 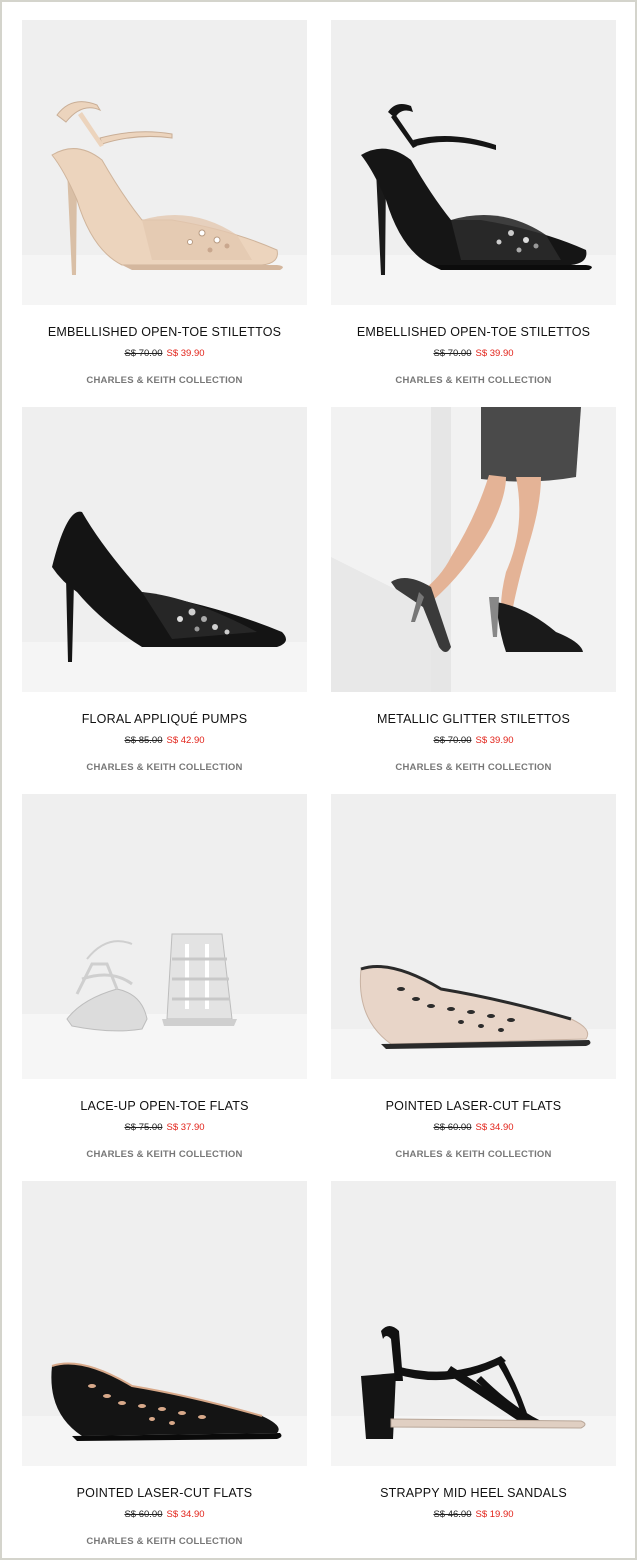 I want to click on product-name: LACE-UP OPEN-TOE FLATS, so click(x=164, y=1106).